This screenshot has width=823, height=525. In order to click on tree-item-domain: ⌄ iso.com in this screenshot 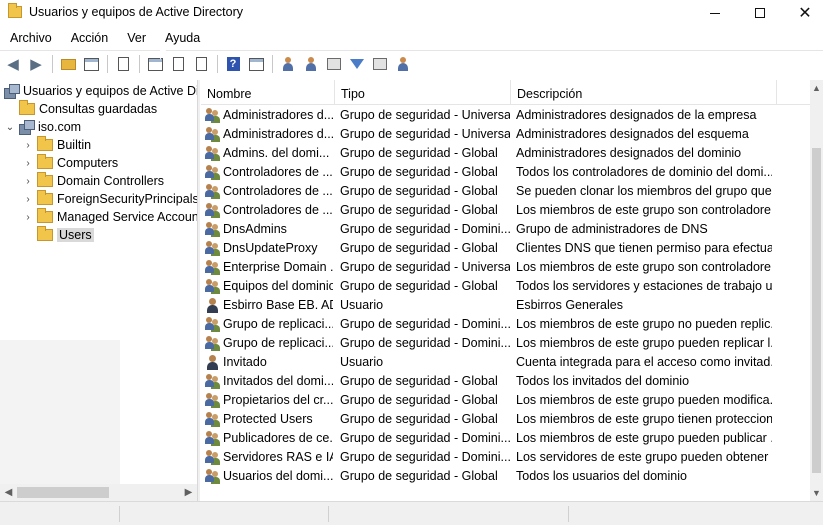, I will do `click(42, 127)`.